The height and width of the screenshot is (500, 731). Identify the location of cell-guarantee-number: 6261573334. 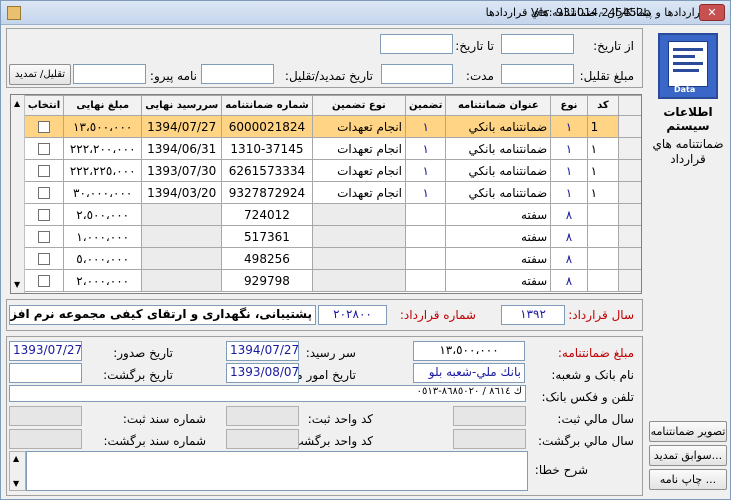
(267, 170).